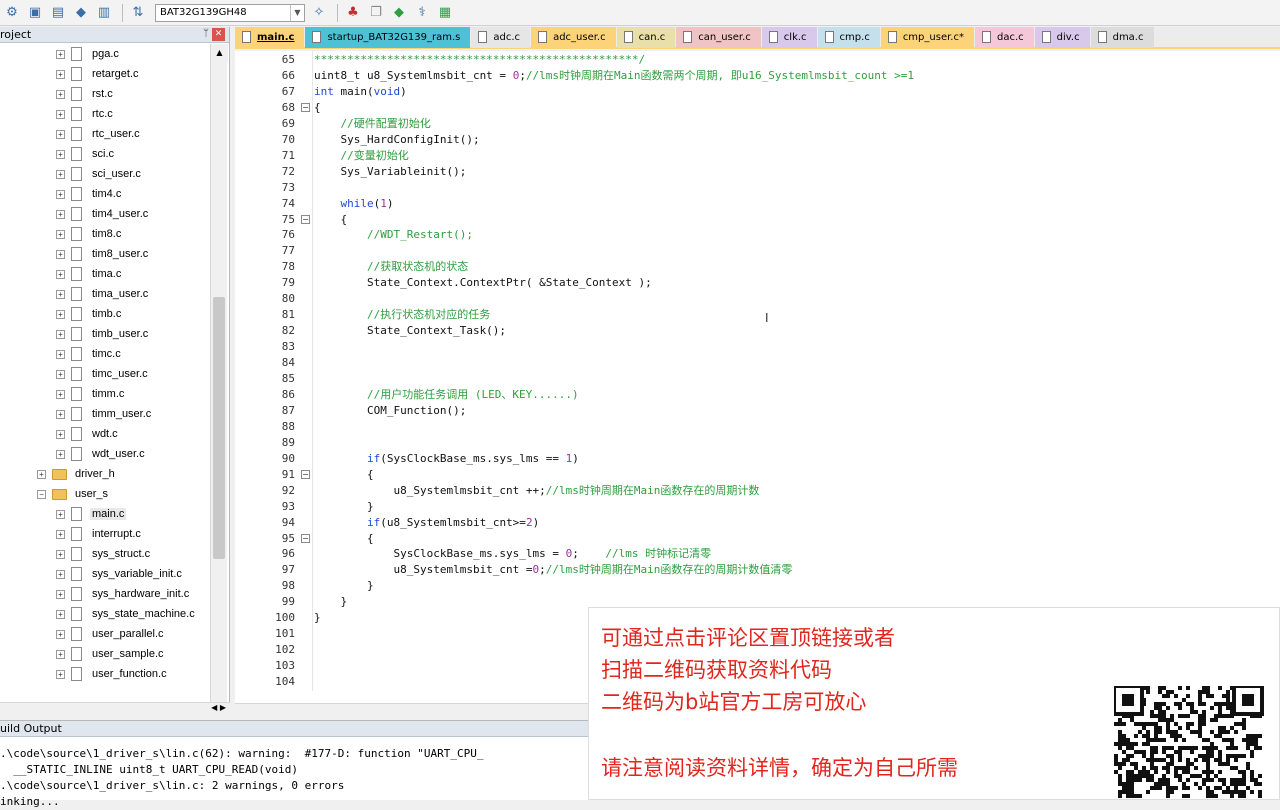 This screenshot has width=1280, height=810. Describe the element at coordinates (115, 709) in the screenshot. I see `horizontal-scrollbar: ◀ ▶` at that location.